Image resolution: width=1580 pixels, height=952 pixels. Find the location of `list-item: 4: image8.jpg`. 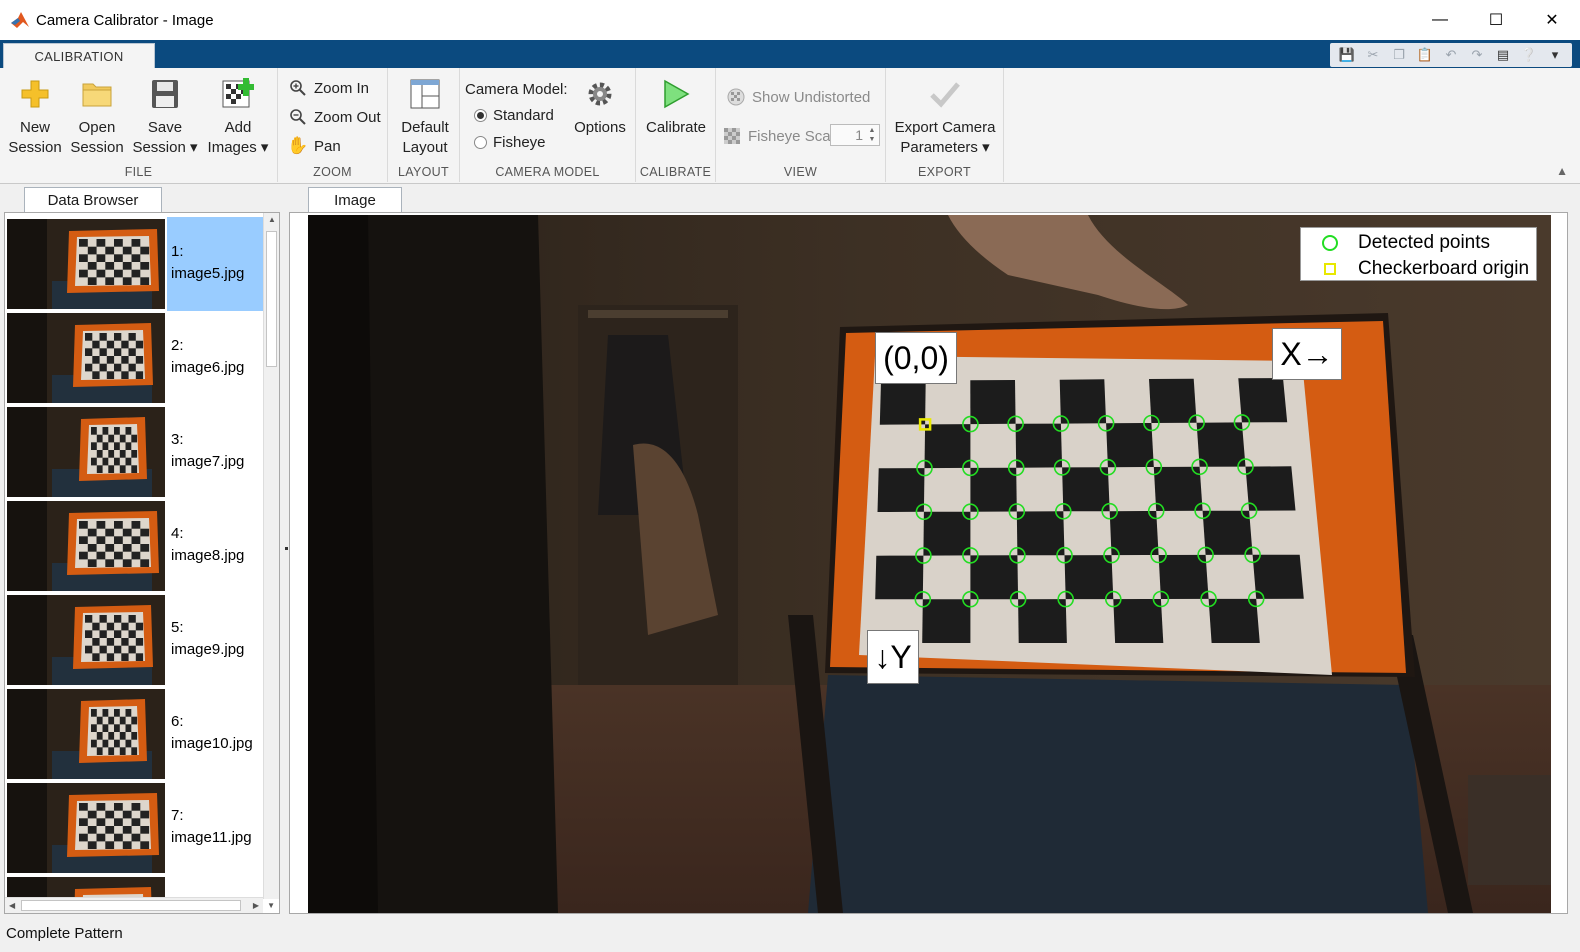

list-item: 4: image8.jpg is located at coordinates (134, 546).